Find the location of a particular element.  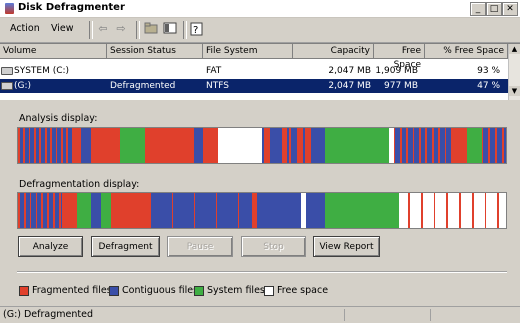

scroll-up-icon: ▲ is located at coordinates (514, 49).